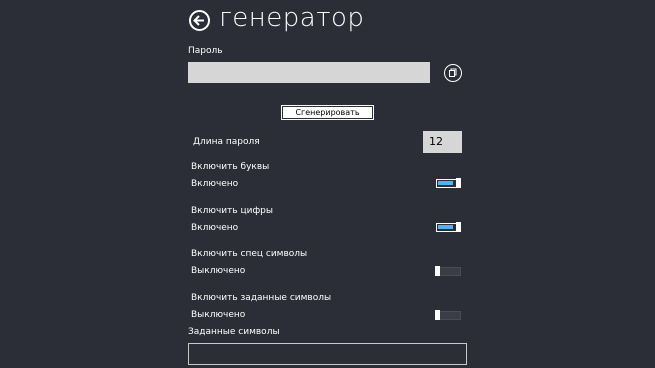 The width and height of the screenshot is (655, 368). Describe the element at coordinates (292, 18) in the screenshot. I see `page-title: генератор` at that location.